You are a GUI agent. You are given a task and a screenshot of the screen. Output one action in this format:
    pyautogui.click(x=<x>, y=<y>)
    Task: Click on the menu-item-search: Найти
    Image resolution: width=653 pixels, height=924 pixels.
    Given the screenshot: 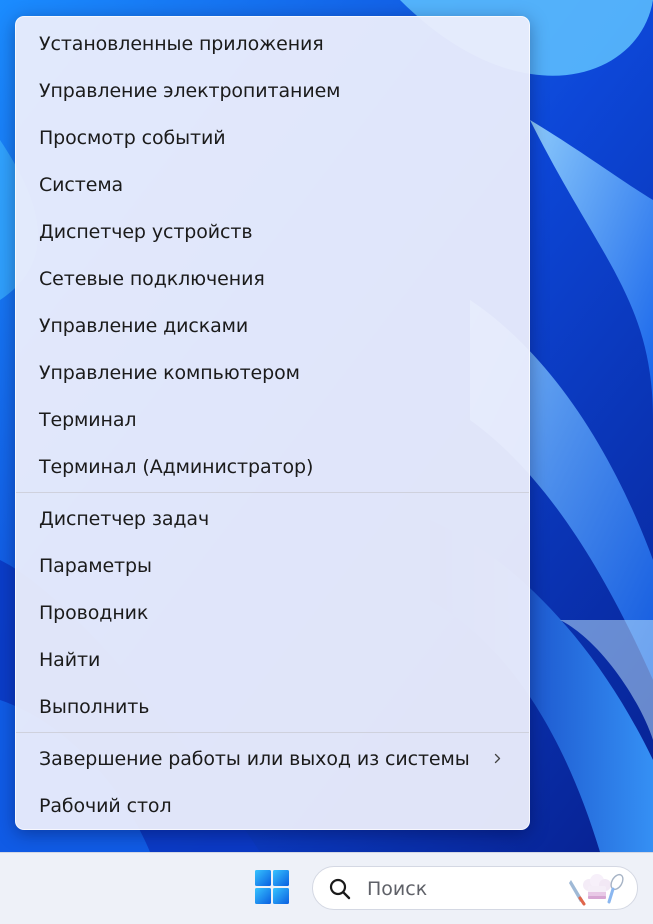 What is the action you would take?
    pyautogui.click(x=272, y=660)
    